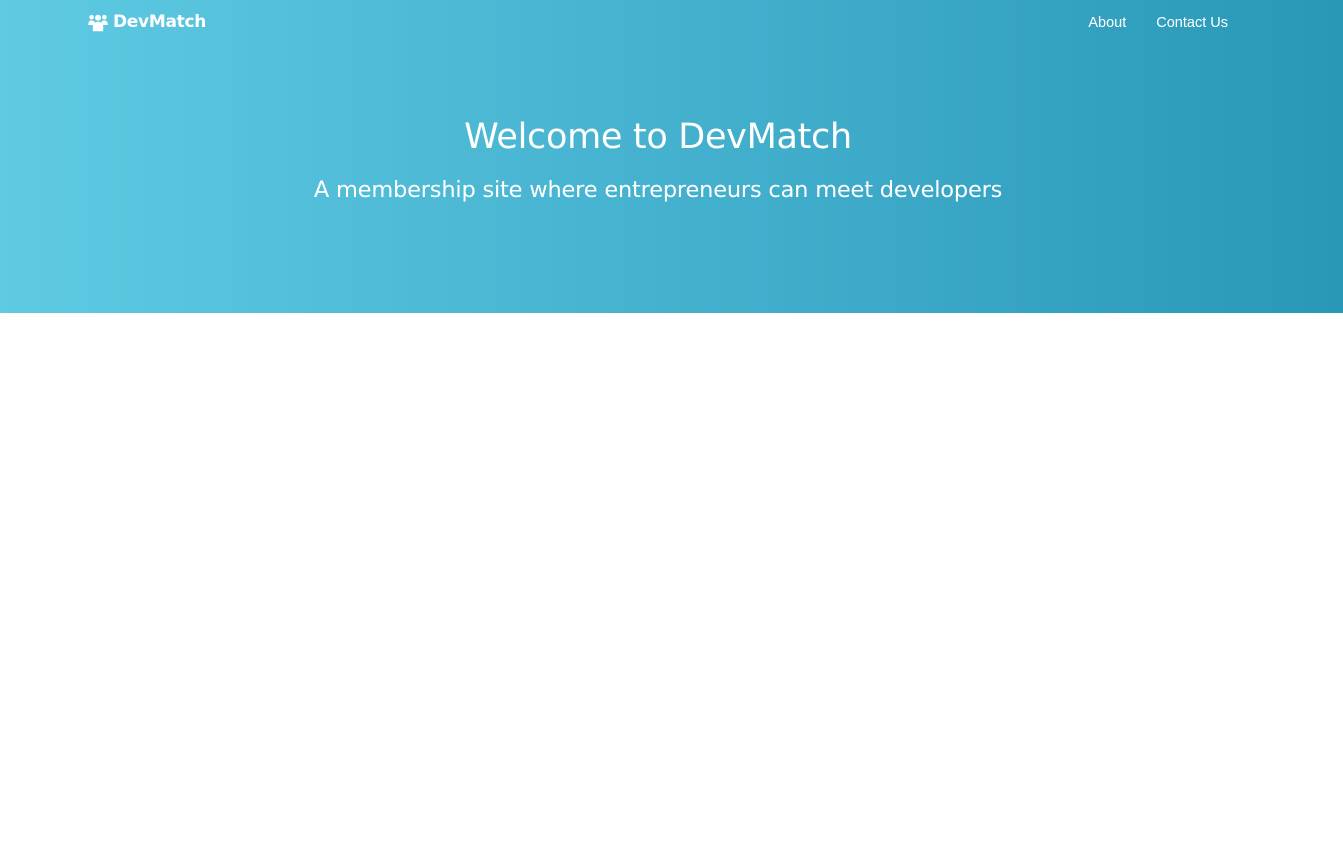 This screenshot has height=860, width=1343. What do you see at coordinates (1192, 23) in the screenshot?
I see `nav-link-contact-us: Contact Us` at bounding box center [1192, 23].